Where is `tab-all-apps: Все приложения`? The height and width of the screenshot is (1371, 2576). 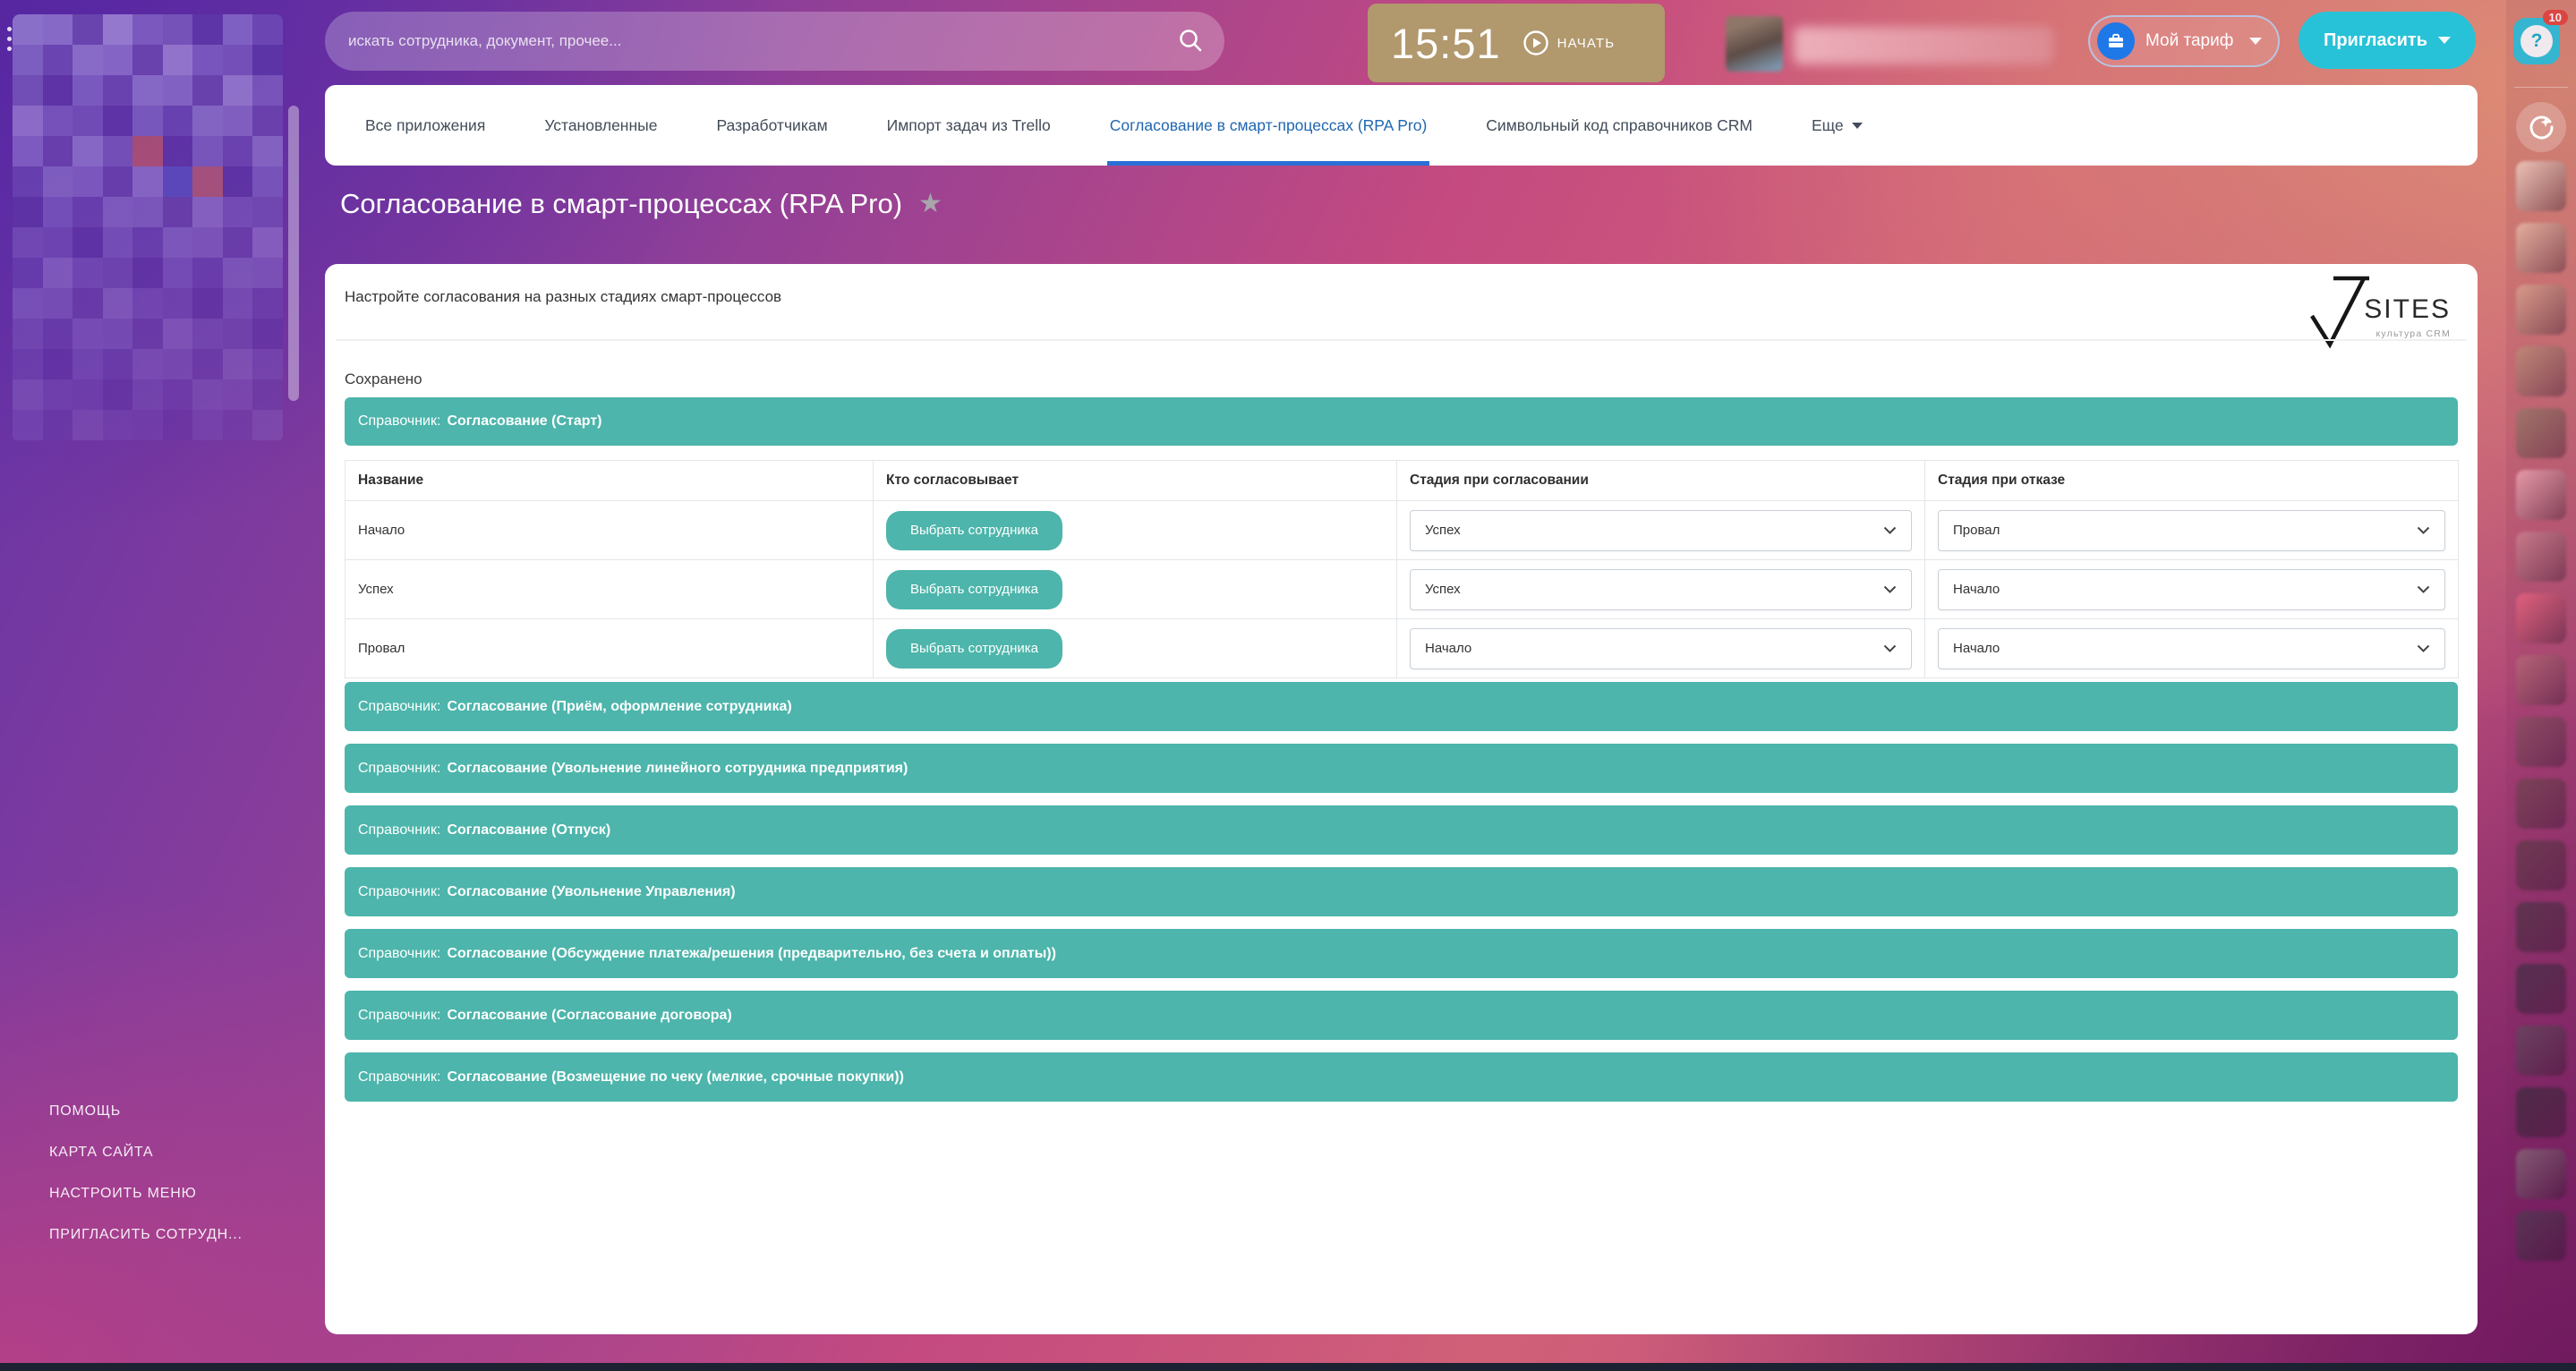
tab-all-apps: Все приложения is located at coordinates (425, 125).